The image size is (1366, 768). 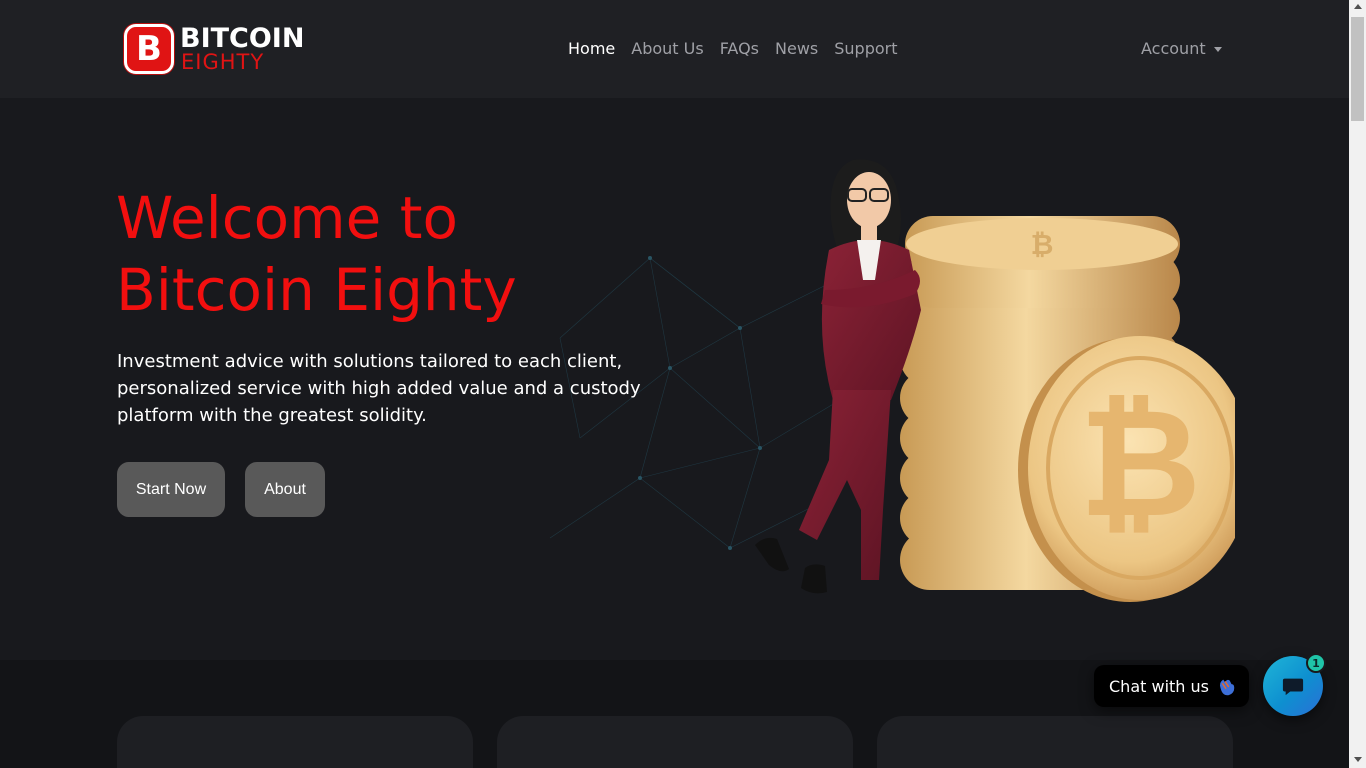 What do you see at coordinates (838, 376) in the screenshot?
I see `woman-figure-icon` at bounding box center [838, 376].